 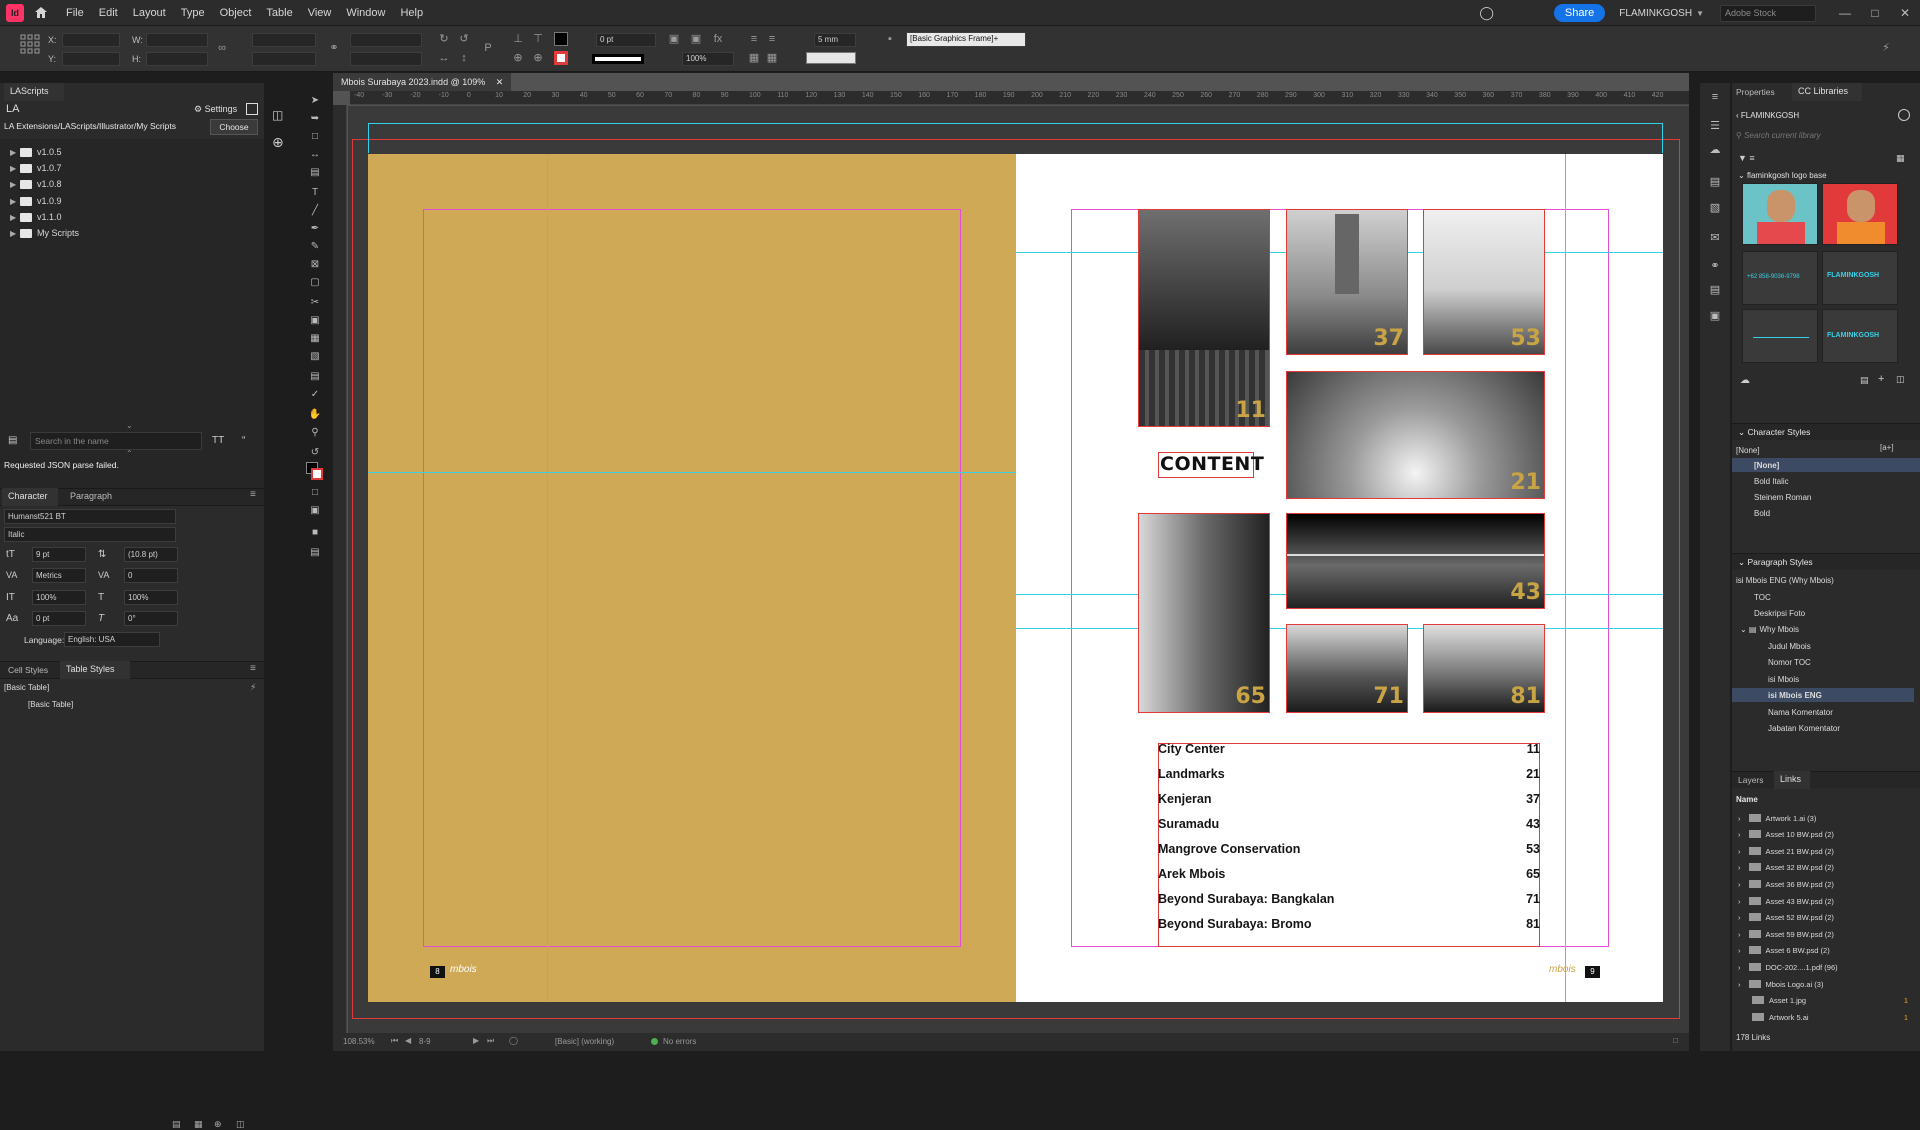 What do you see at coordinates (1771, 481) in the screenshot?
I see `character-style-item: Bold Italic` at bounding box center [1771, 481].